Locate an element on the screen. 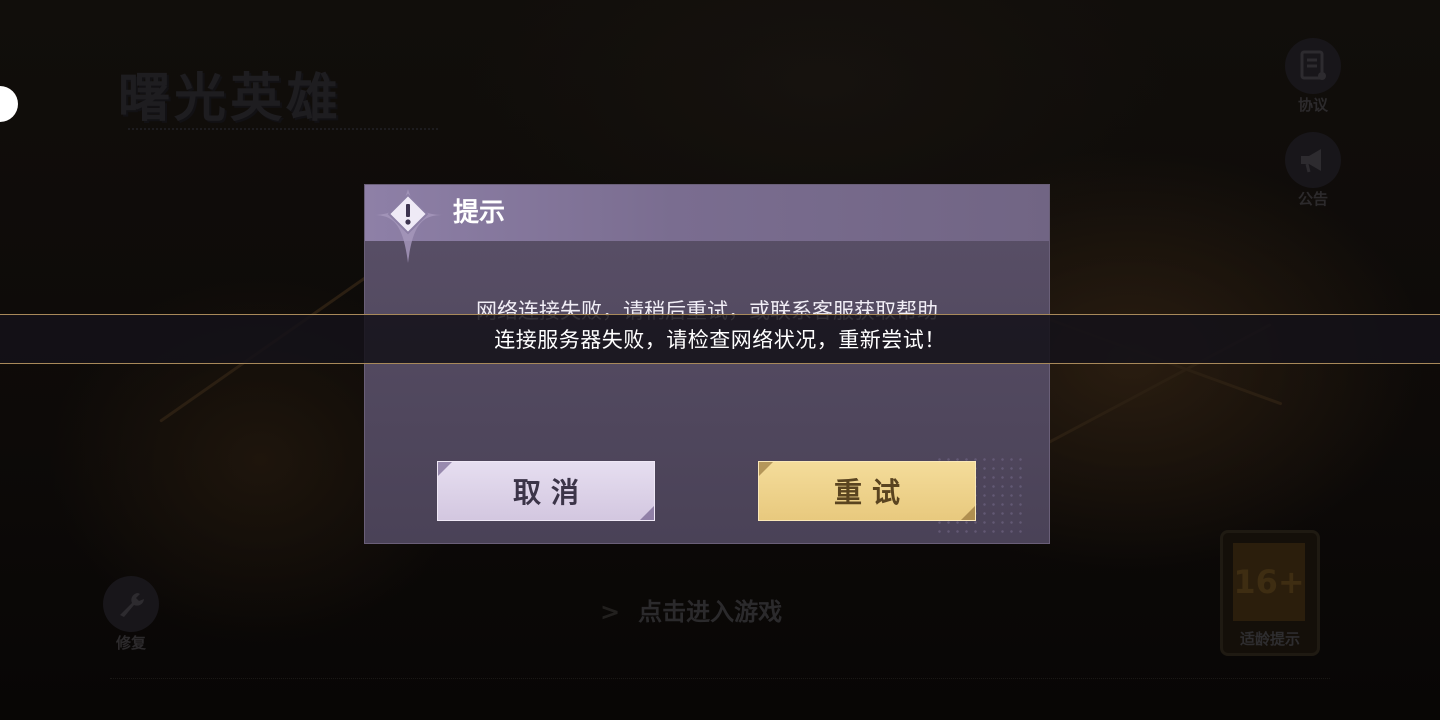 The image size is (1440, 720). toast-message: 连接服务器失败，请检查网络状况，重新尝试！ is located at coordinates (720, 340).